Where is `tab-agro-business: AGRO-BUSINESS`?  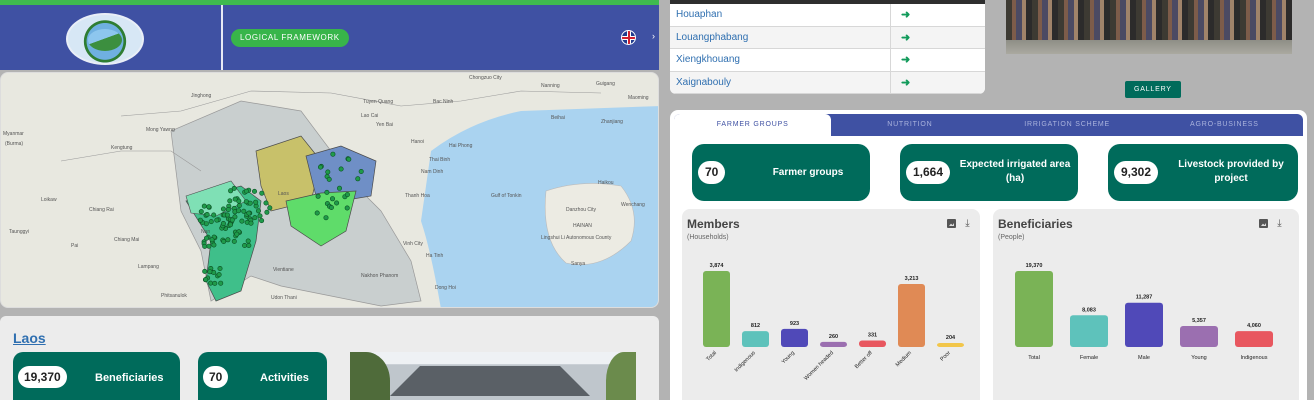
tab-agro-business: AGRO-BUSINESS is located at coordinates (1224, 125).